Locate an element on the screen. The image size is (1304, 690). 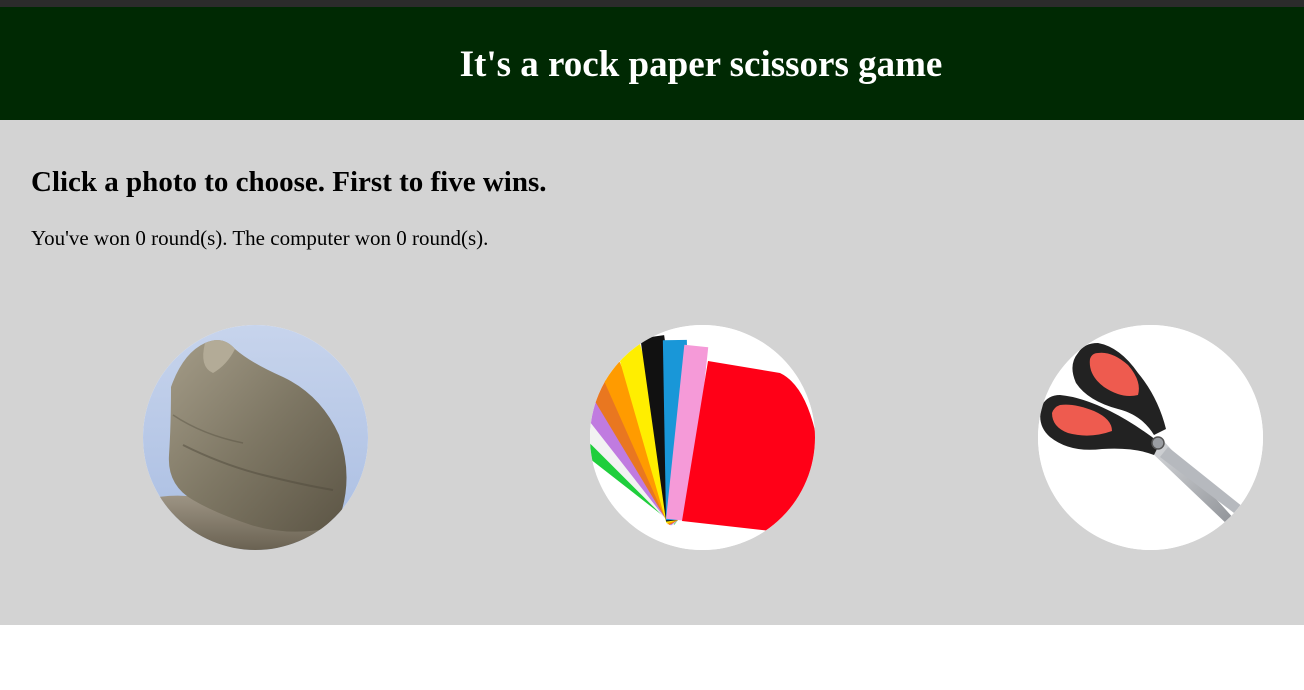
paper-choice-button is located at coordinates (702, 437).